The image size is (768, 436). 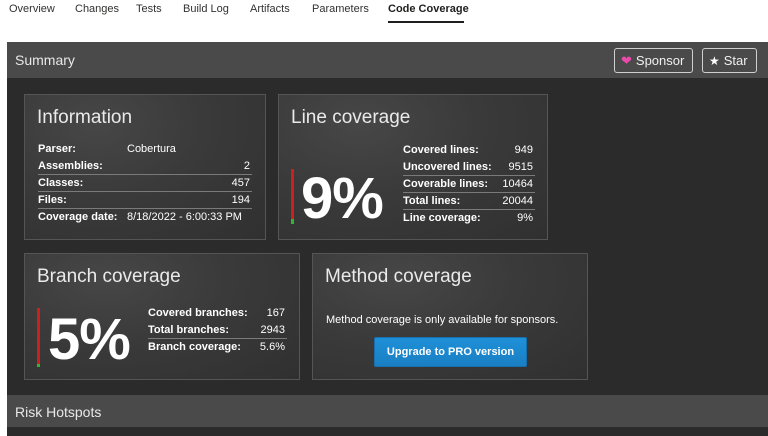 What do you see at coordinates (387, 411) in the screenshot?
I see `risk-hotspots-header: Risk Hotspots` at bounding box center [387, 411].